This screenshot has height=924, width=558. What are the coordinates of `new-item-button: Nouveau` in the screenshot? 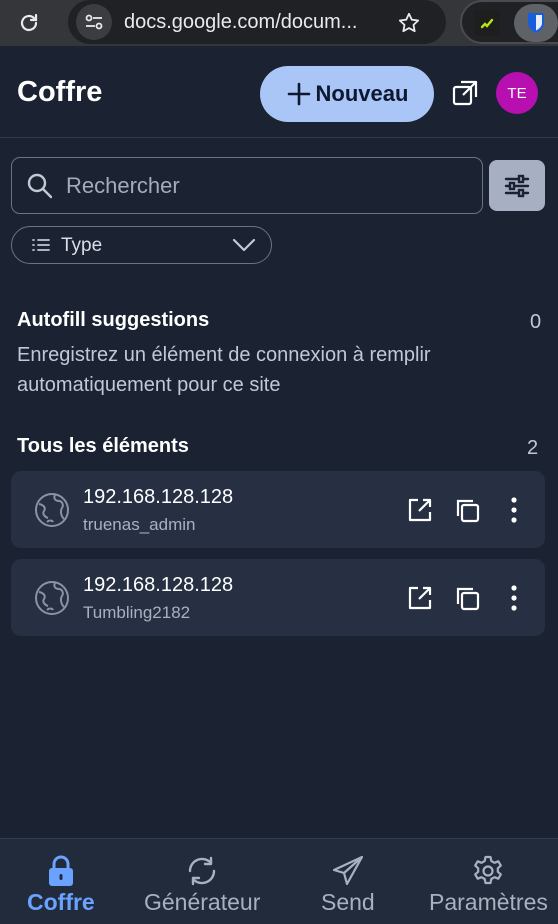 It's located at (347, 94).